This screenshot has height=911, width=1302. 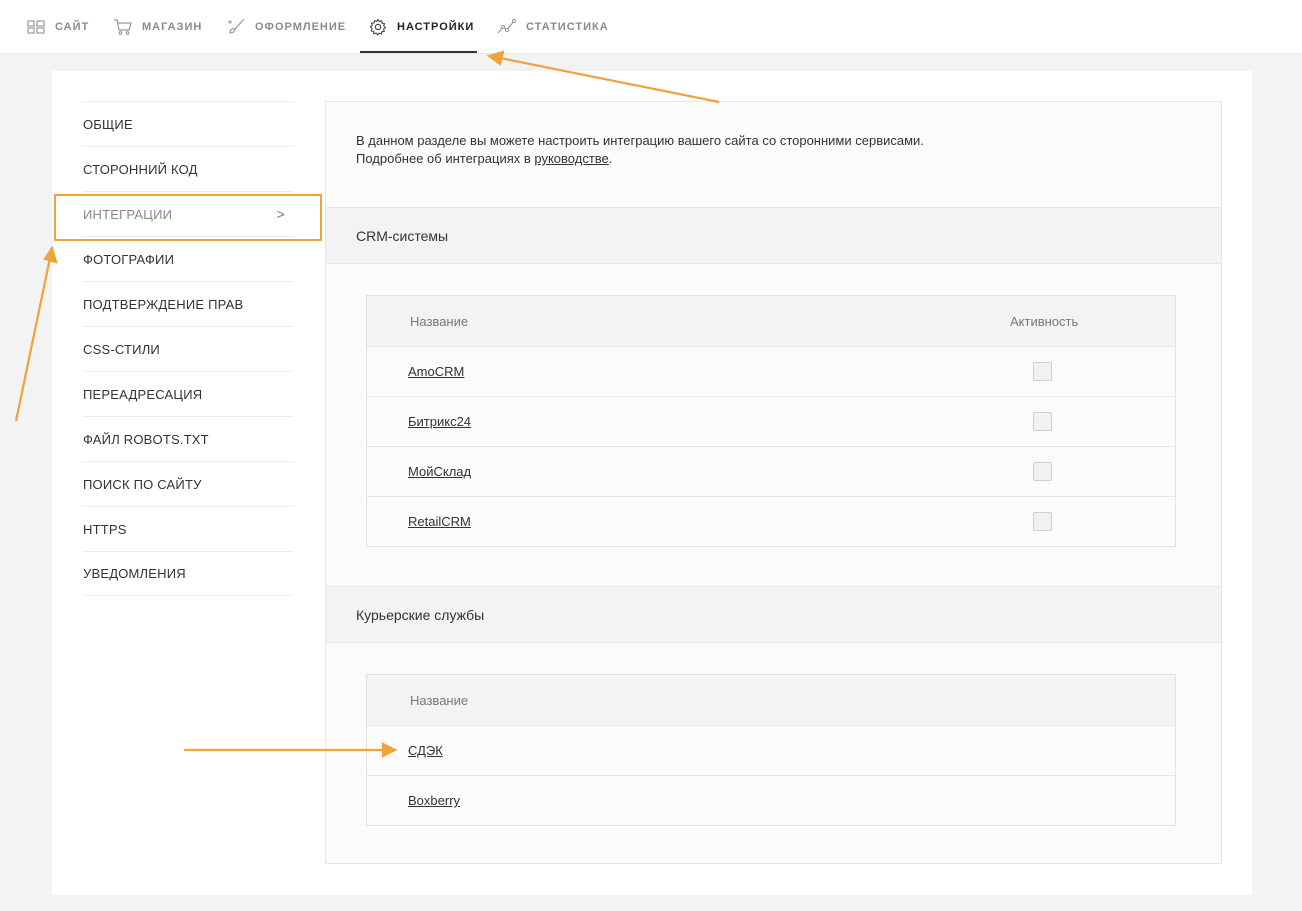 I want to click on sidebar-item-robots-txt: ФАЙЛ ROBOTS.TXT, so click(x=188, y=438).